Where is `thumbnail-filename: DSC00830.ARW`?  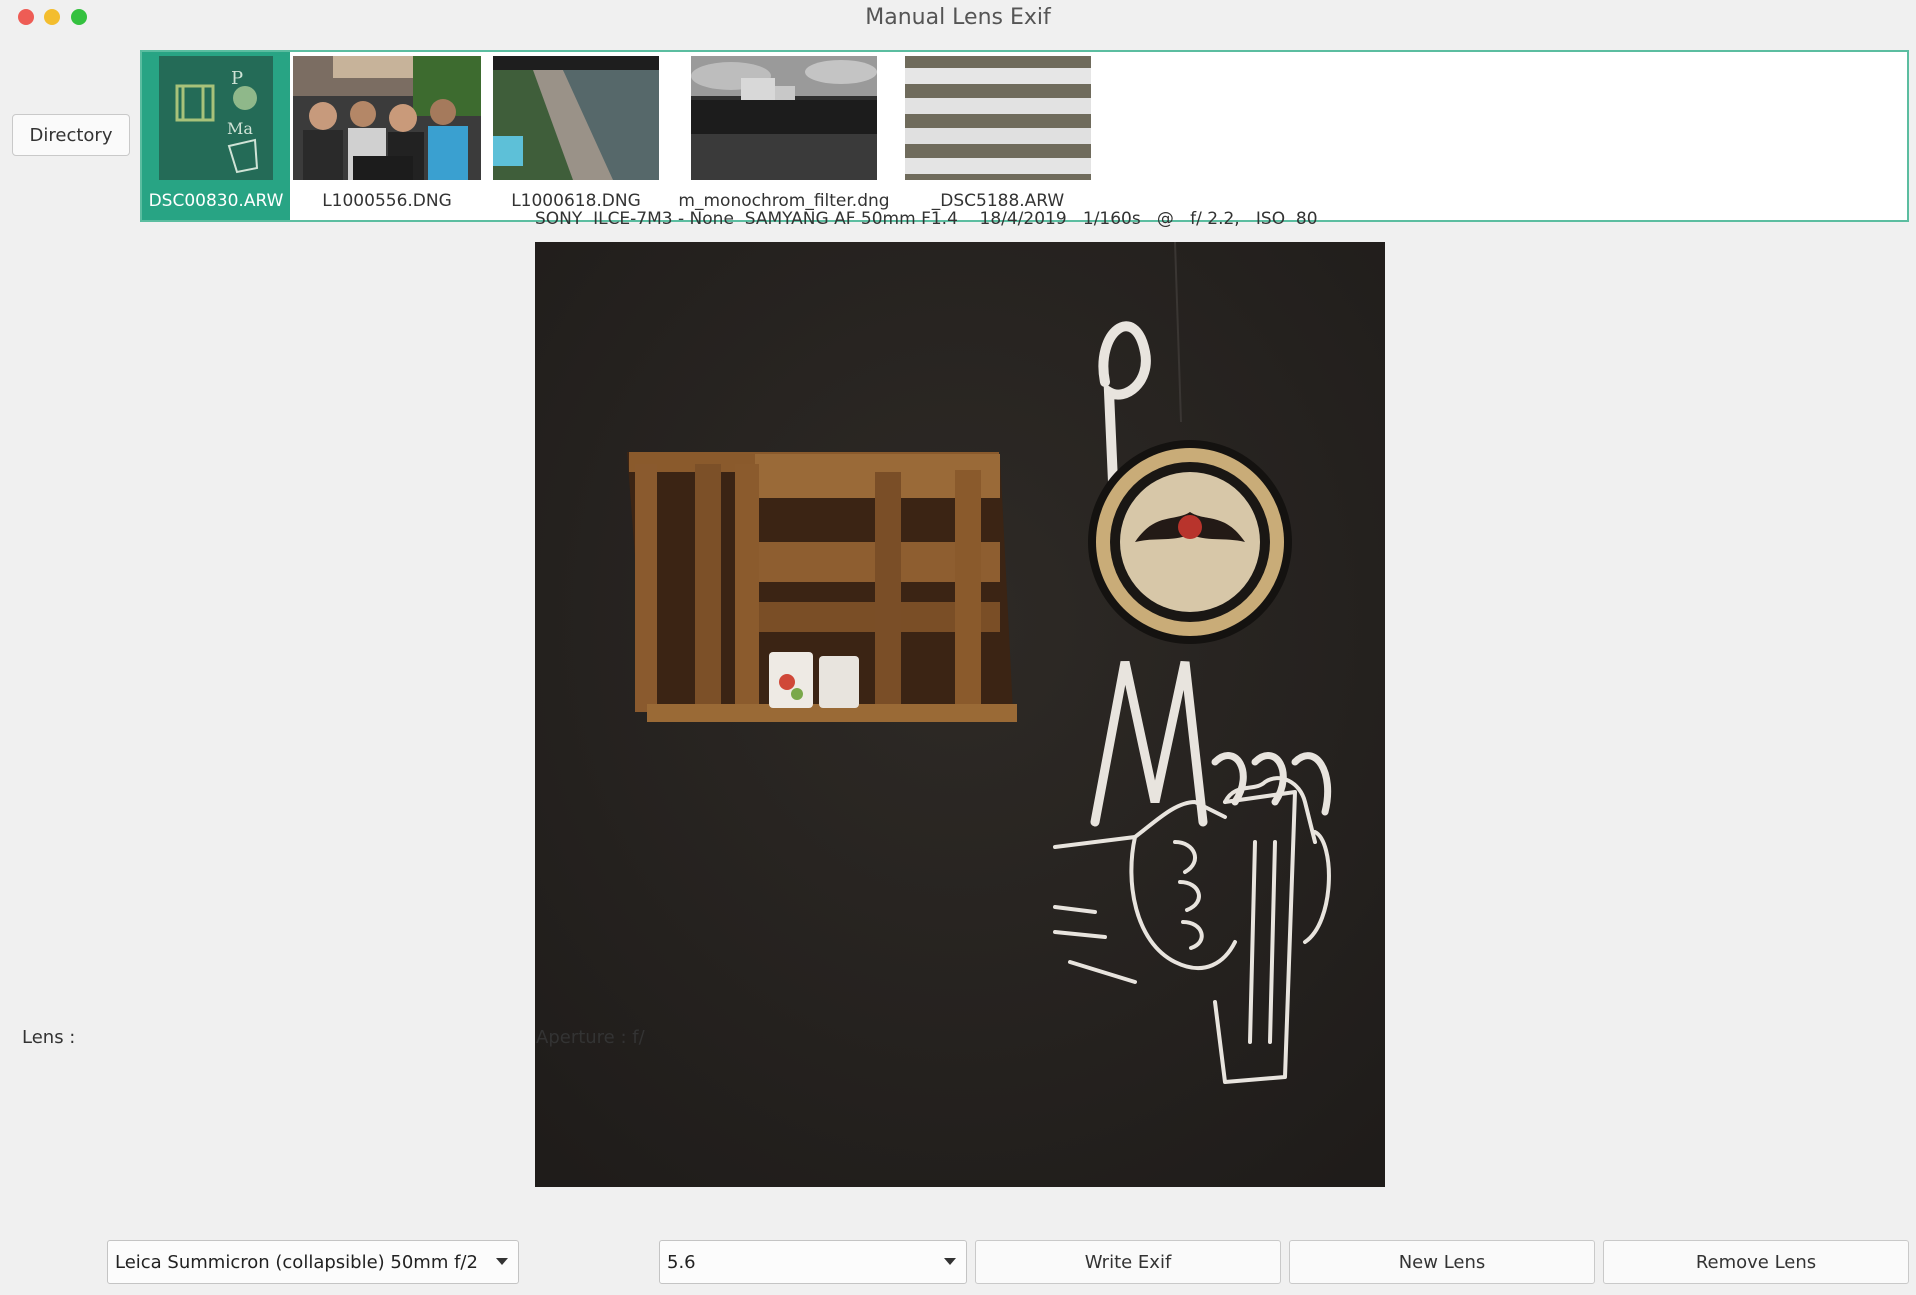 thumbnail-filename: DSC00830.ARW is located at coordinates (216, 201).